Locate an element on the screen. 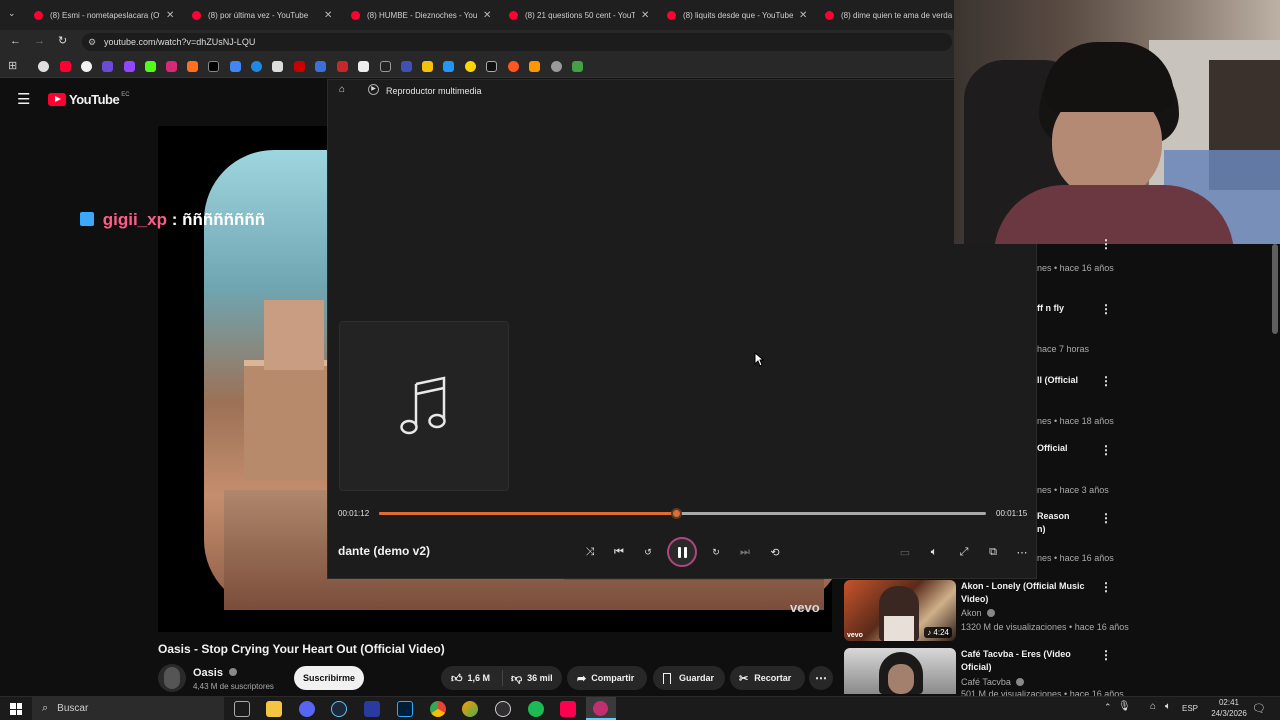 This screenshot has width=1280, height=720. browser-icon is located at coordinates (470, 709).